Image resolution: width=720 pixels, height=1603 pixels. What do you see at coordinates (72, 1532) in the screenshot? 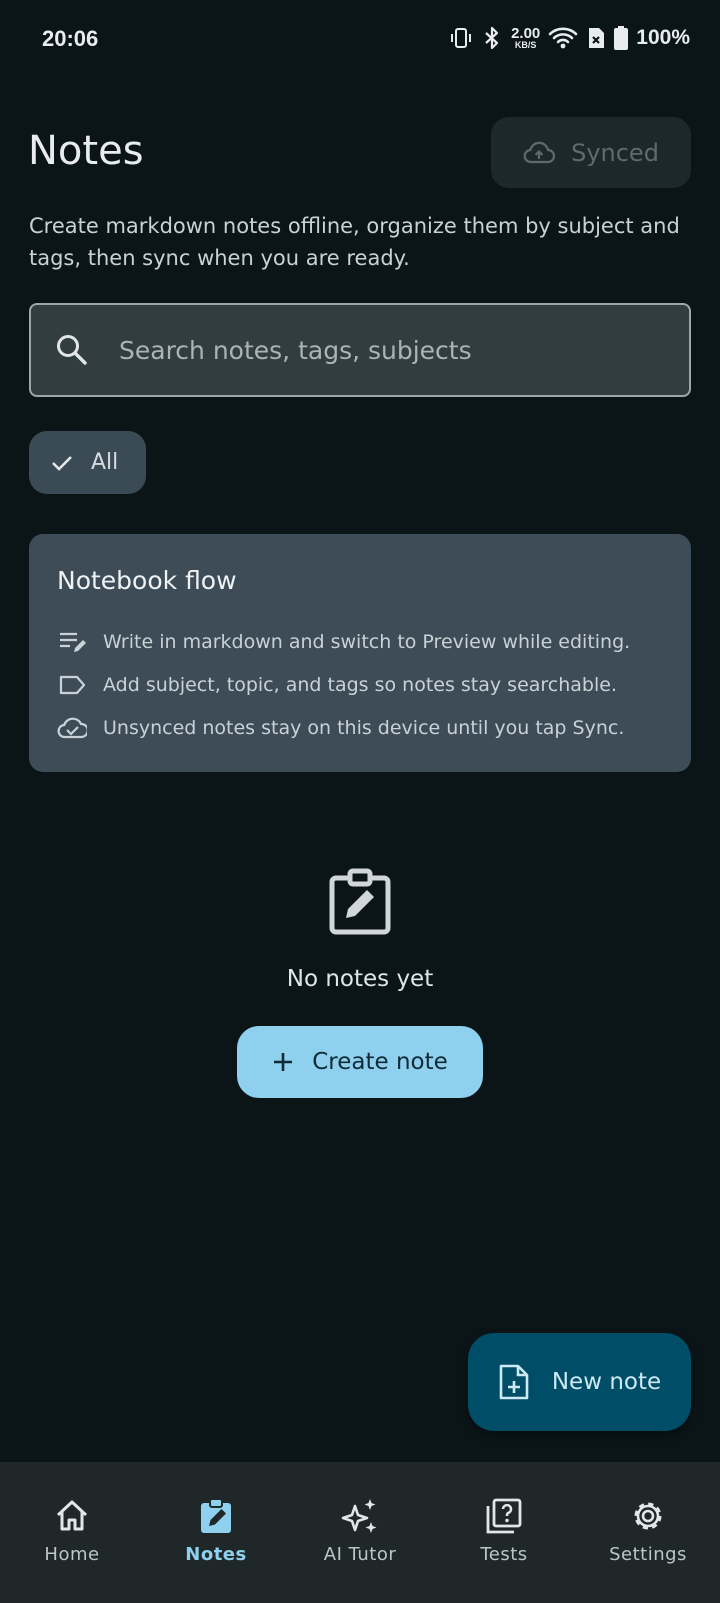
I see `nav-item-home: Home` at bounding box center [72, 1532].